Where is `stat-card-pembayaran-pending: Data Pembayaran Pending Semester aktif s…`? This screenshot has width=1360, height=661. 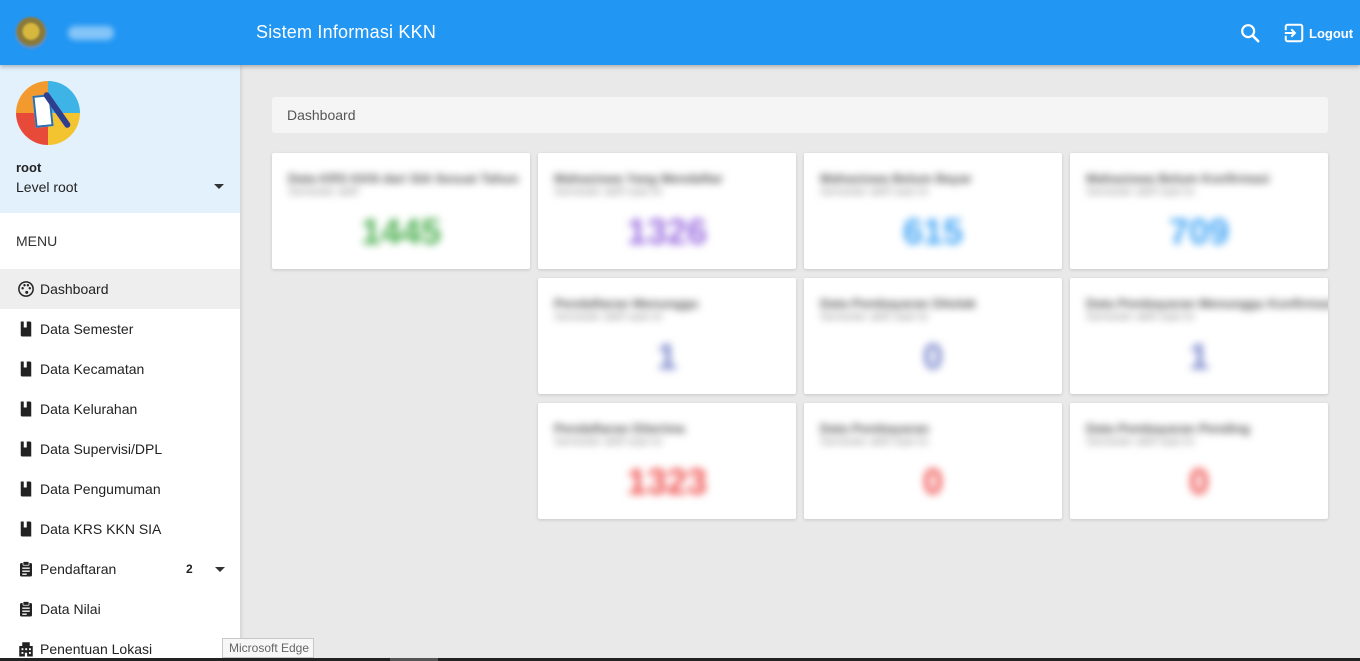 stat-card-pembayaran-pending: Data Pembayaran Pending Semester aktif s… is located at coordinates (1199, 461).